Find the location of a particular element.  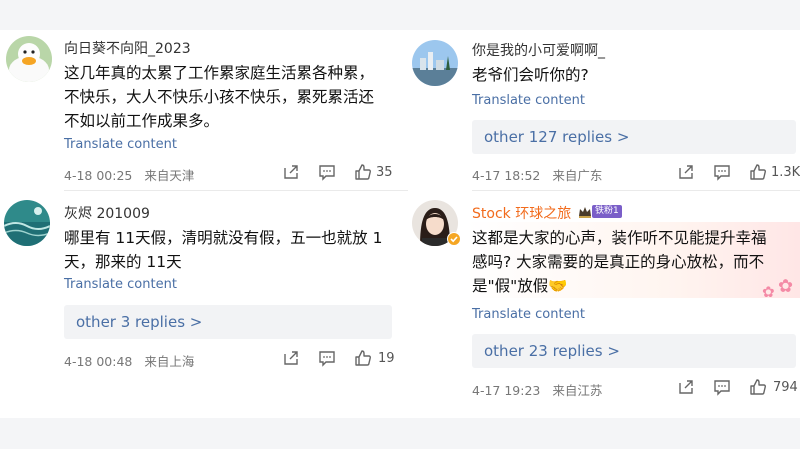

comment-date: 4-18 00:48 is located at coordinates (98, 361).